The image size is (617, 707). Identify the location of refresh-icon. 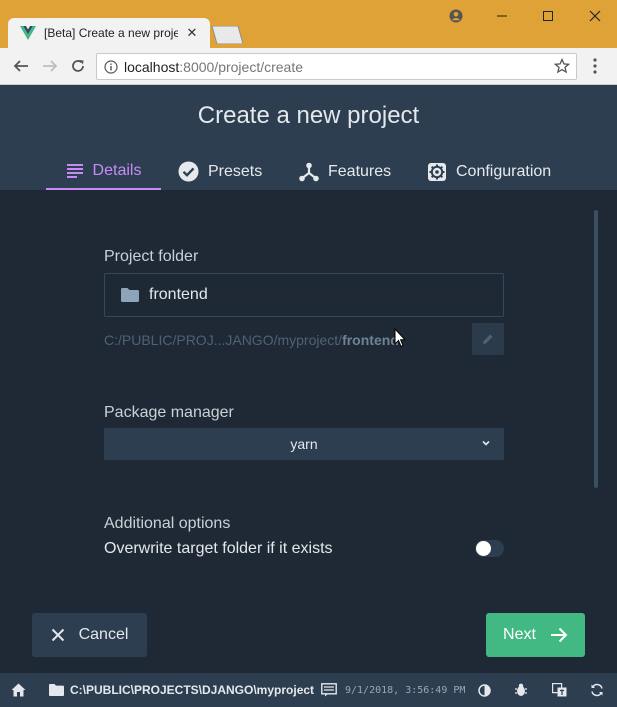
(597, 690).